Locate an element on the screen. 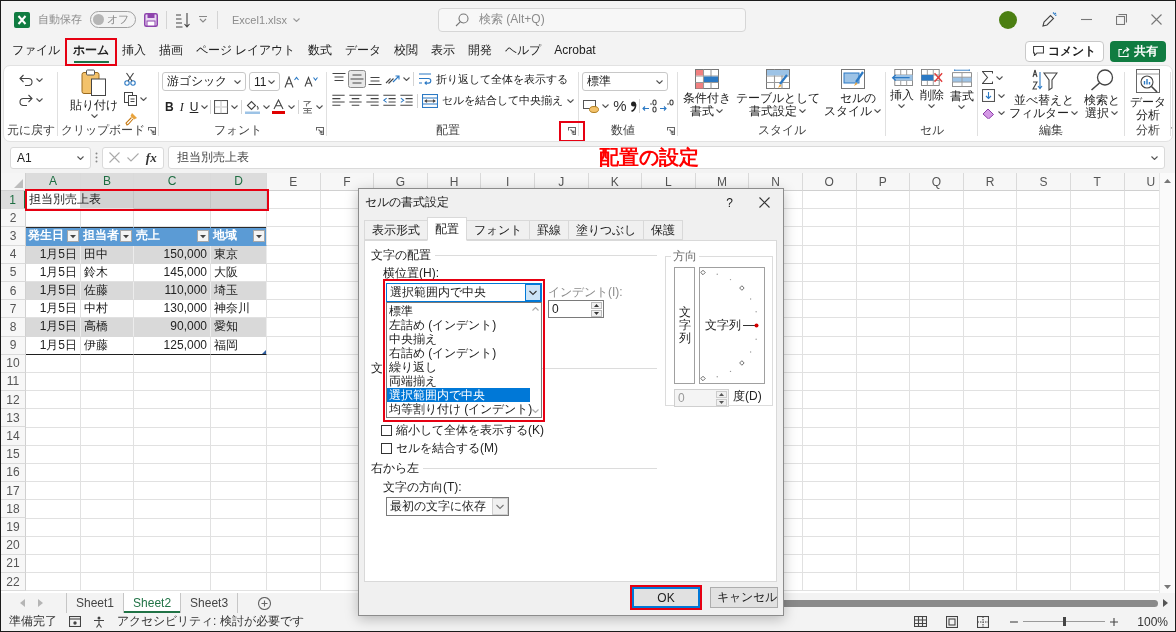 This screenshot has height=632, width=1176. menu-tab: ページ レイアウト is located at coordinates (246, 51).